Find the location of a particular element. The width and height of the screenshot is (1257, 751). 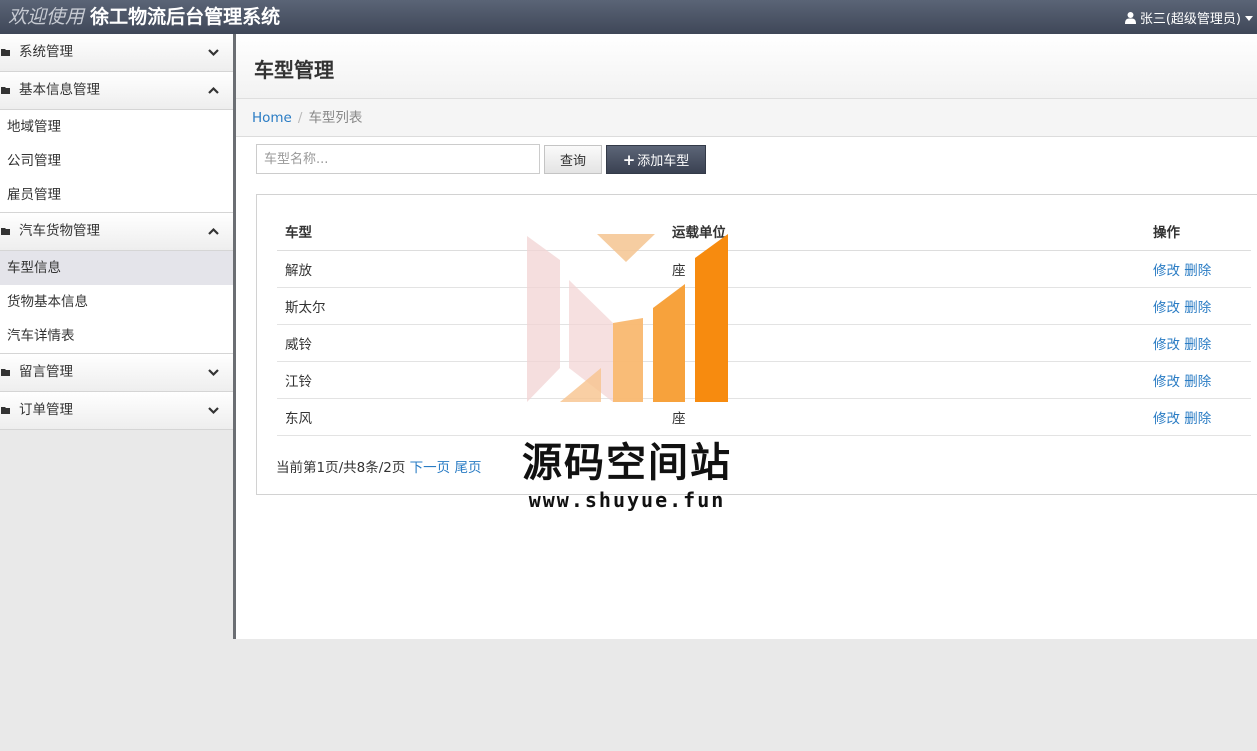

sidebar-group-system: 系统管理 is located at coordinates (116, 53).